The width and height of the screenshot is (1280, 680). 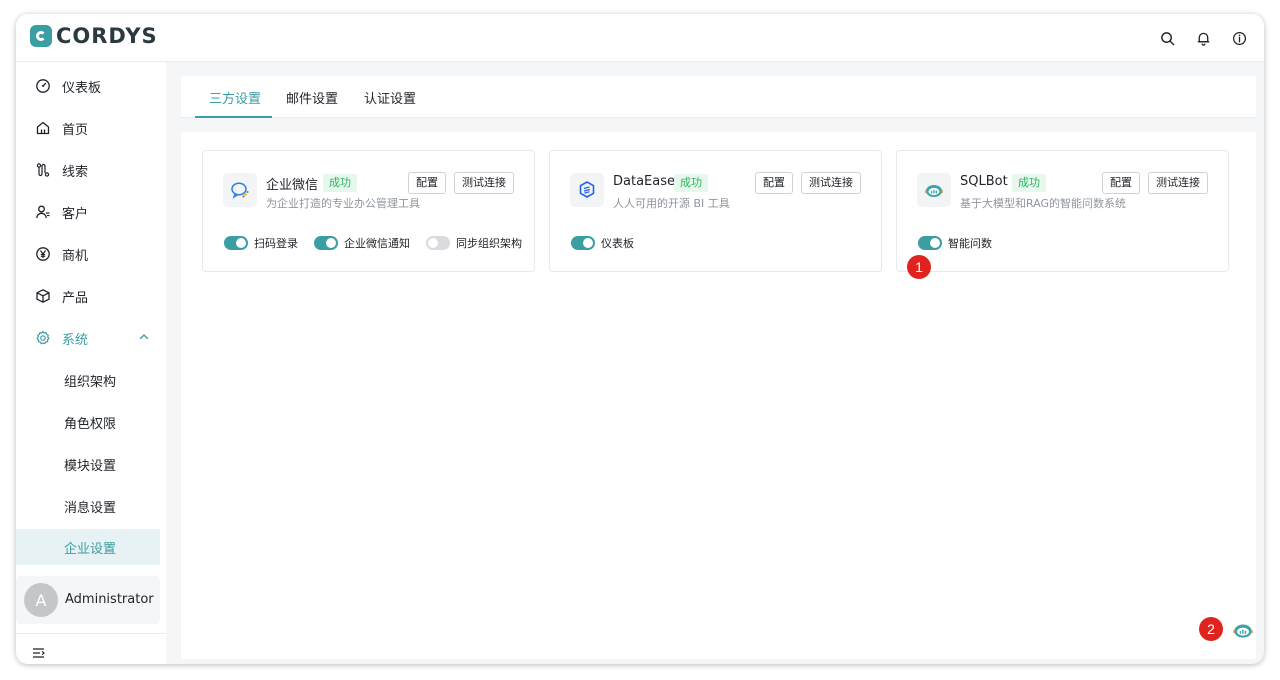 I want to click on sidebar-subitem-label: 消息设置, so click(x=90, y=508).